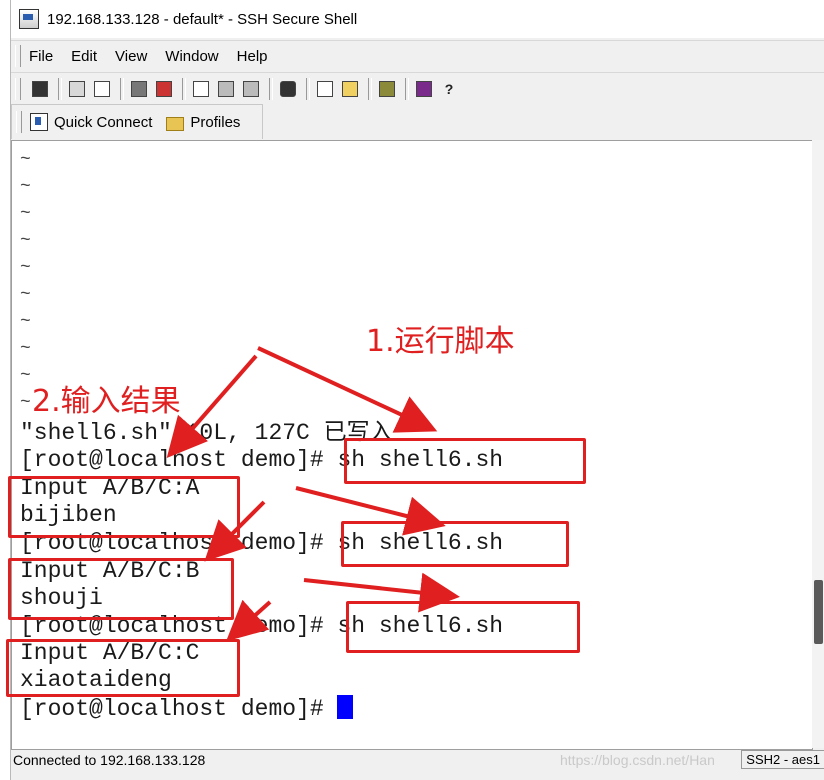 Image resolution: width=824 pixels, height=780 pixels. What do you see at coordinates (325, 89) in the screenshot?
I see `new-terminal-icon` at bounding box center [325, 89].